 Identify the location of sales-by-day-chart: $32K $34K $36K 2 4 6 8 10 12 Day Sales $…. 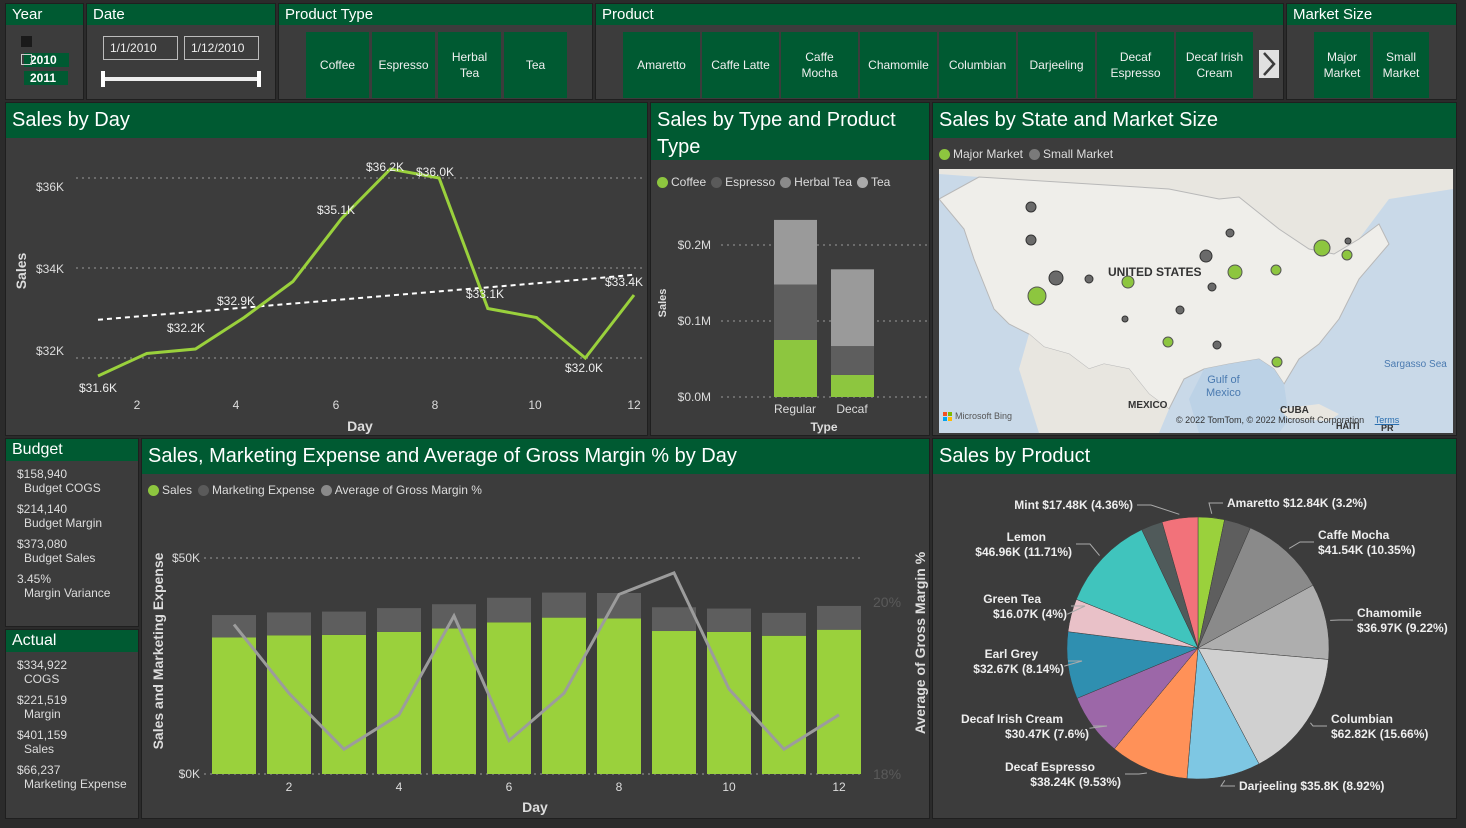
(329, 297).